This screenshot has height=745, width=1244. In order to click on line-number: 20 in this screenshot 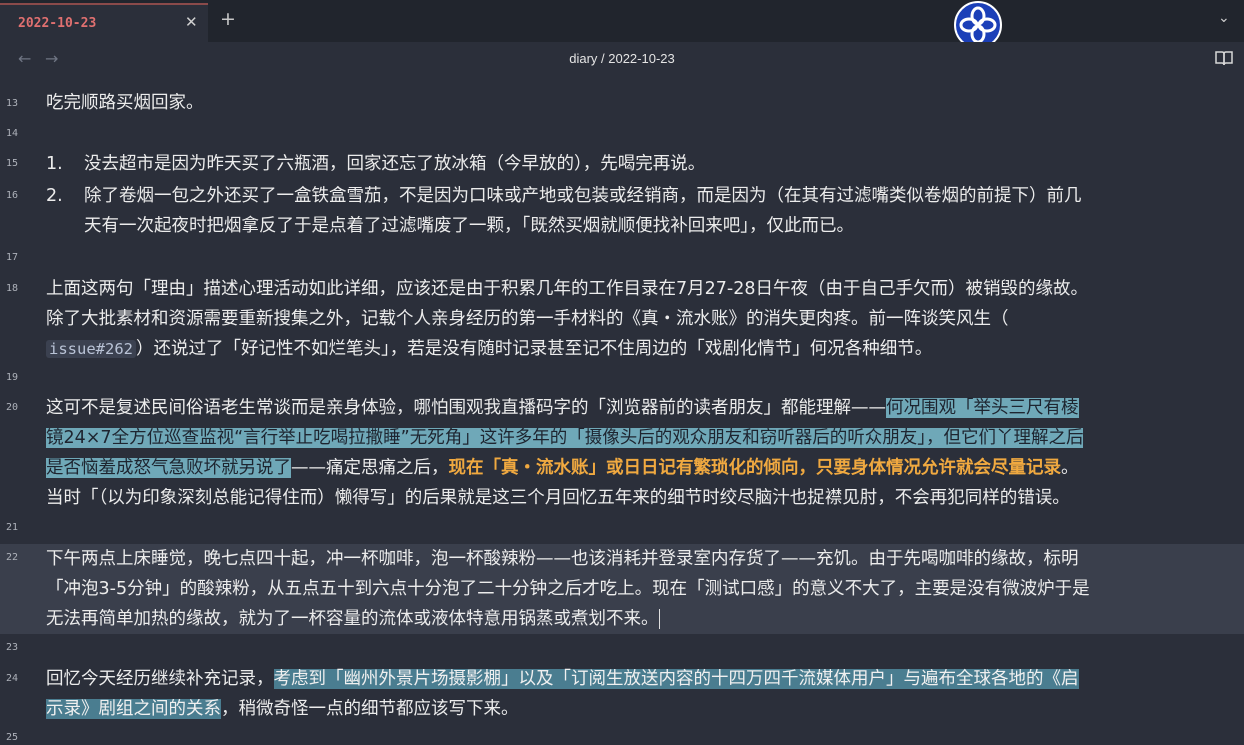, I will do `click(12, 407)`.